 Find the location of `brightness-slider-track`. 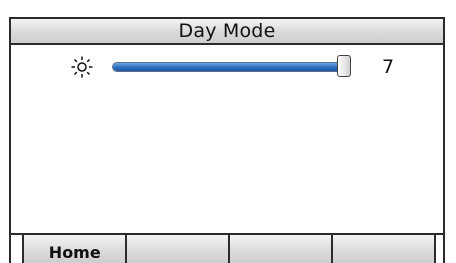

brightness-slider-track is located at coordinates (231, 67).